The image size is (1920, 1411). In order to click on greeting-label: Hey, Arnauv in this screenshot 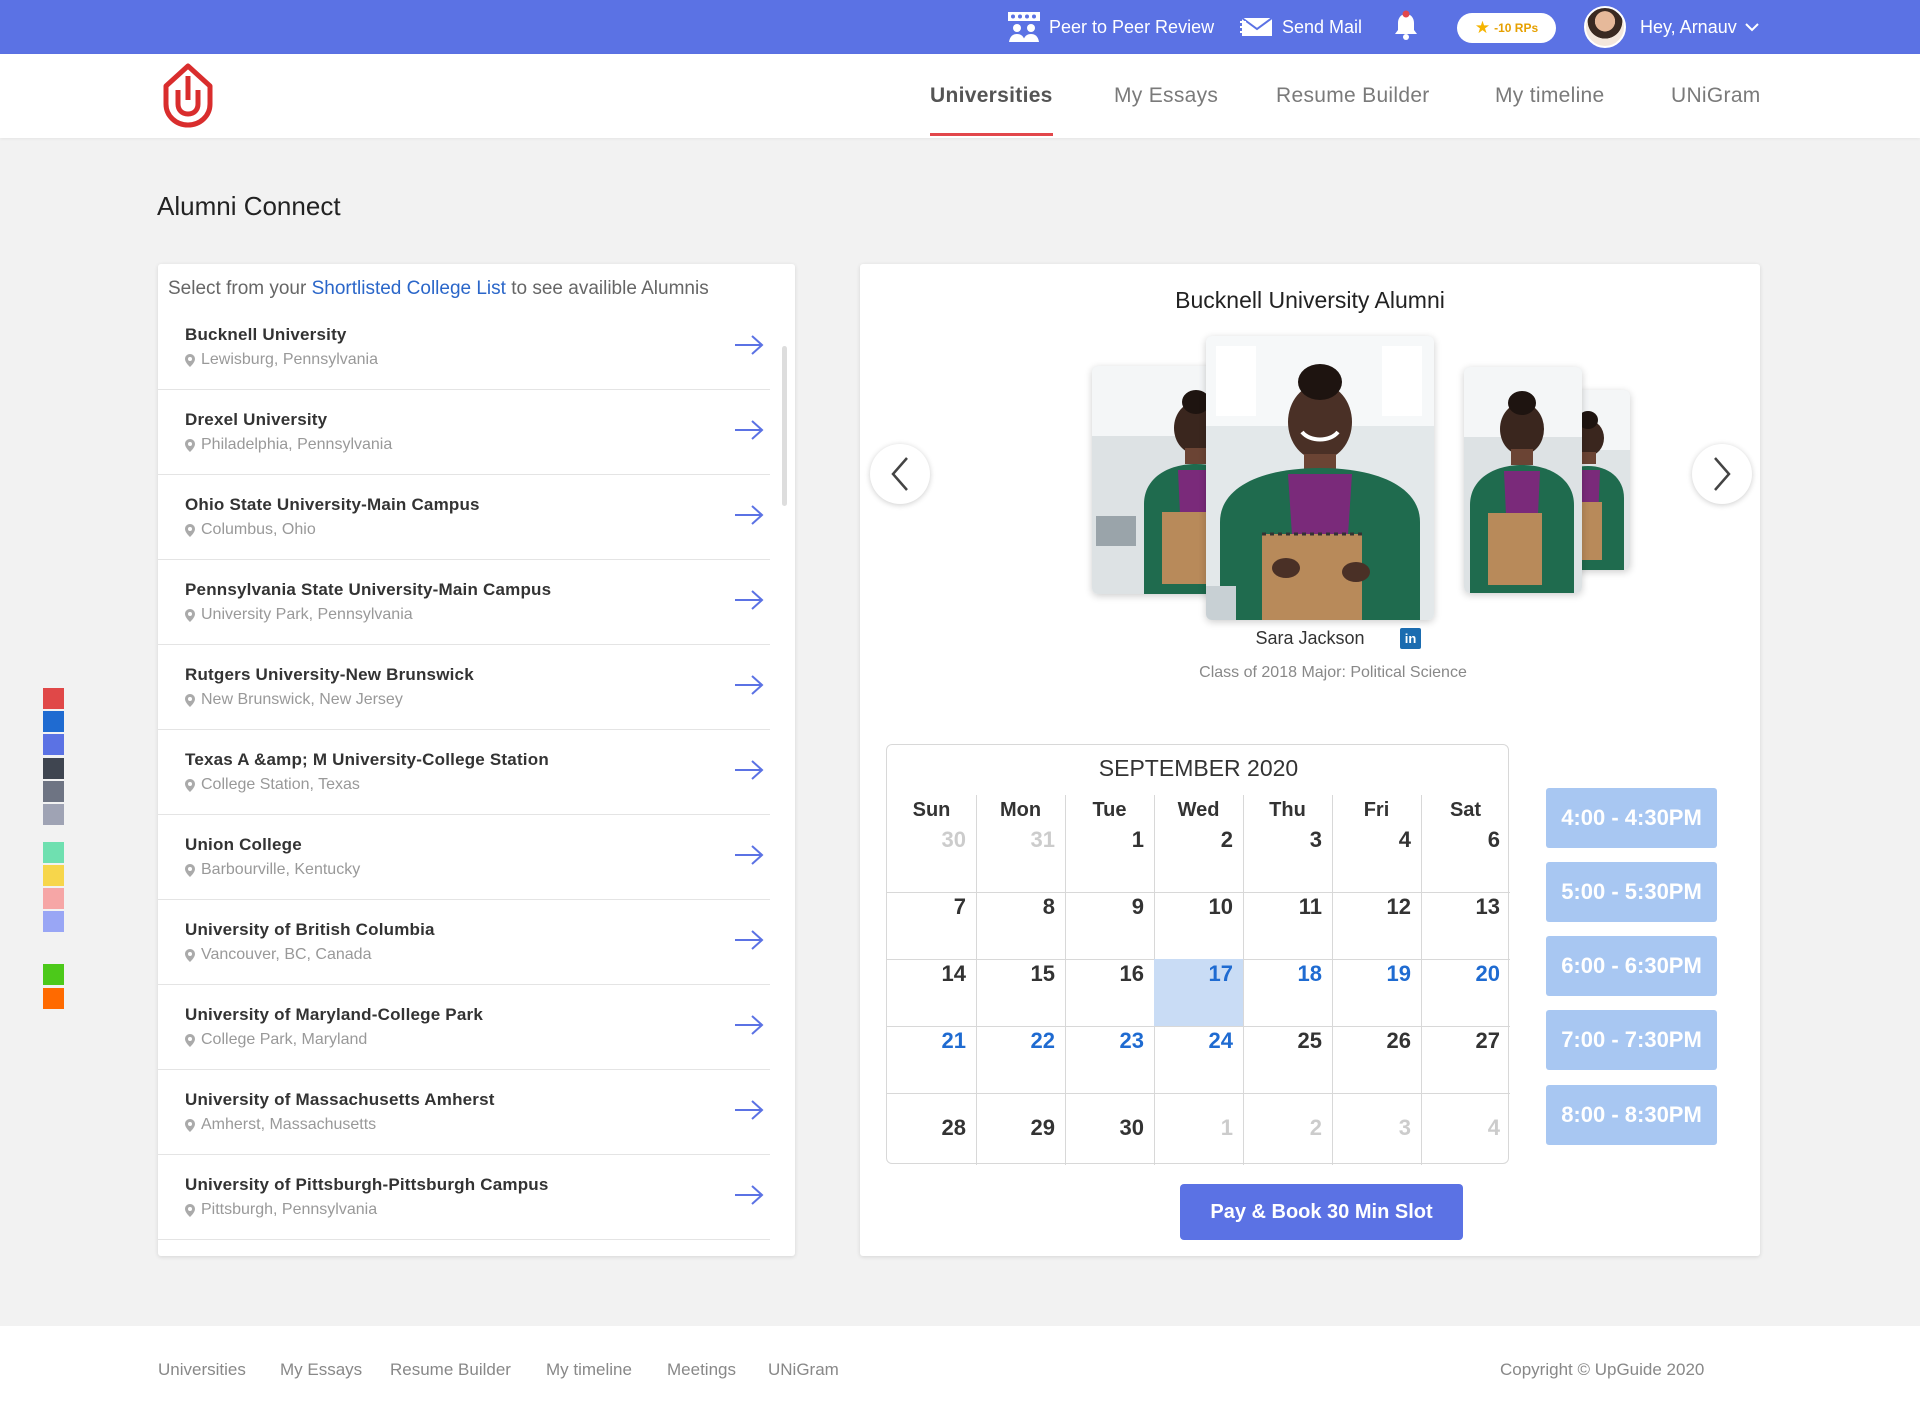, I will do `click(1688, 26)`.